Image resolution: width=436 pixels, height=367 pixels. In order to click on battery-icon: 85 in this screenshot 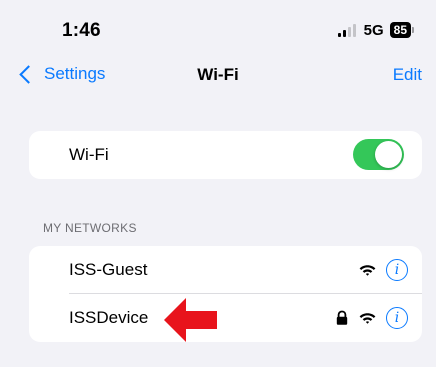, I will do `click(401, 30)`.